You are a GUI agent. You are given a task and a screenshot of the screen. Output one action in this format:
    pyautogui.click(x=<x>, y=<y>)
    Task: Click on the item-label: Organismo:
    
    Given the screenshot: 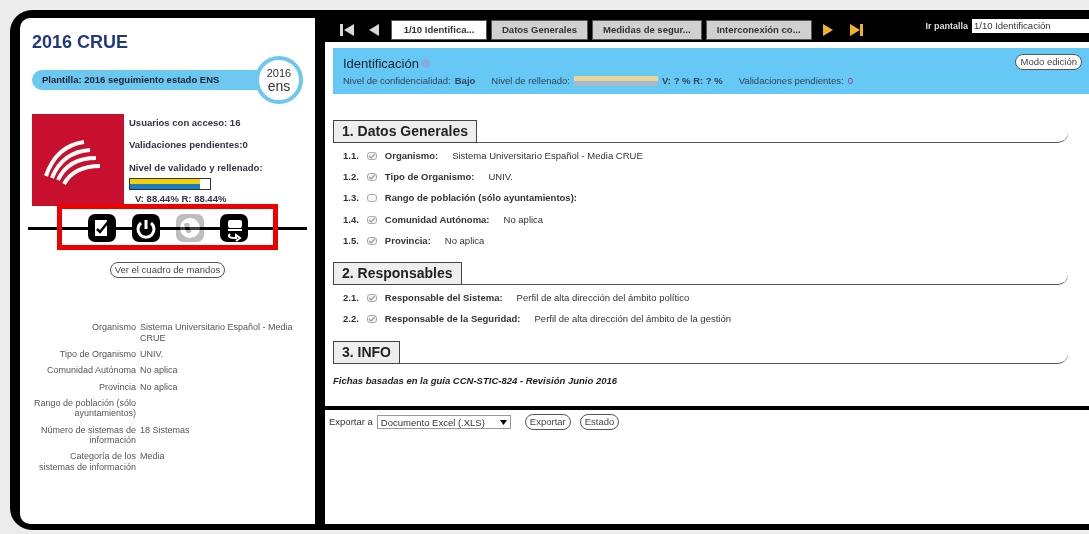 What is the action you would take?
    pyautogui.click(x=411, y=155)
    